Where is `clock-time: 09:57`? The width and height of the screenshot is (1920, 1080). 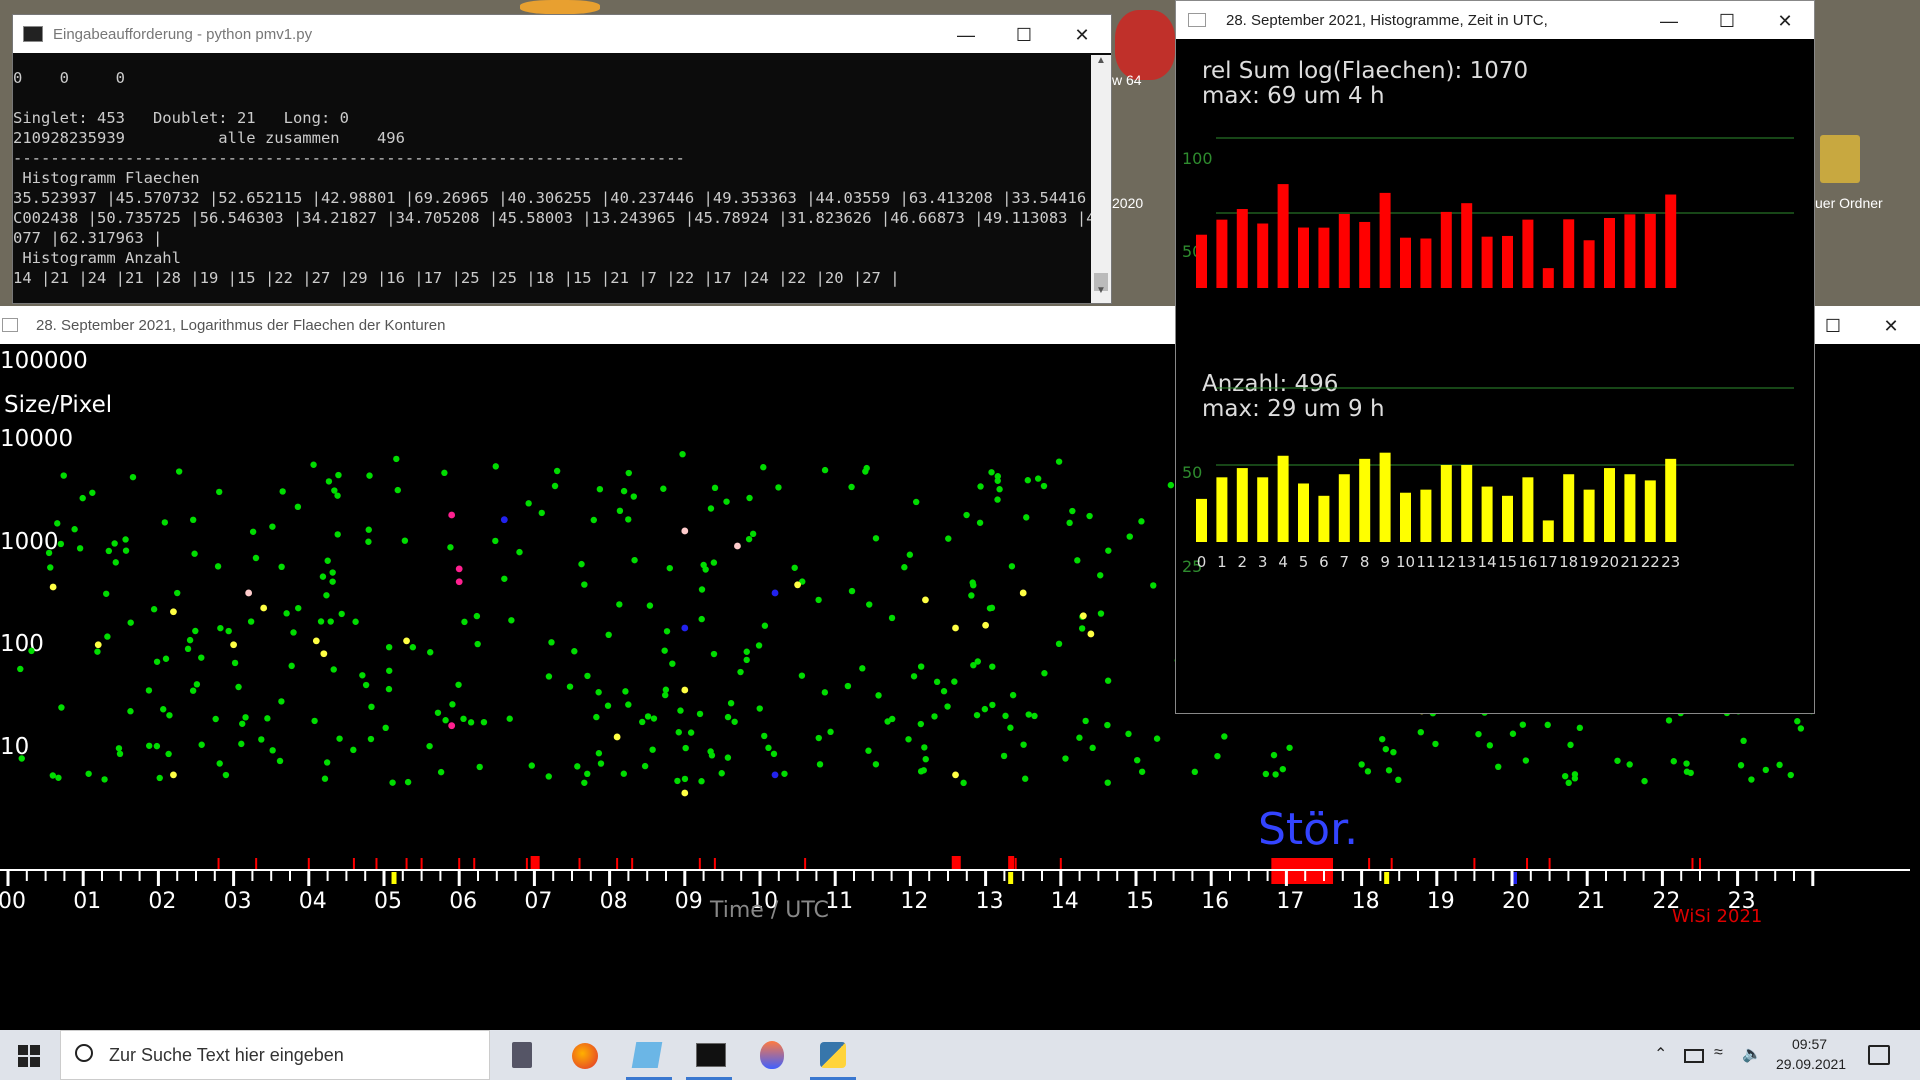
clock-time: 09:57 is located at coordinates (1809, 1044).